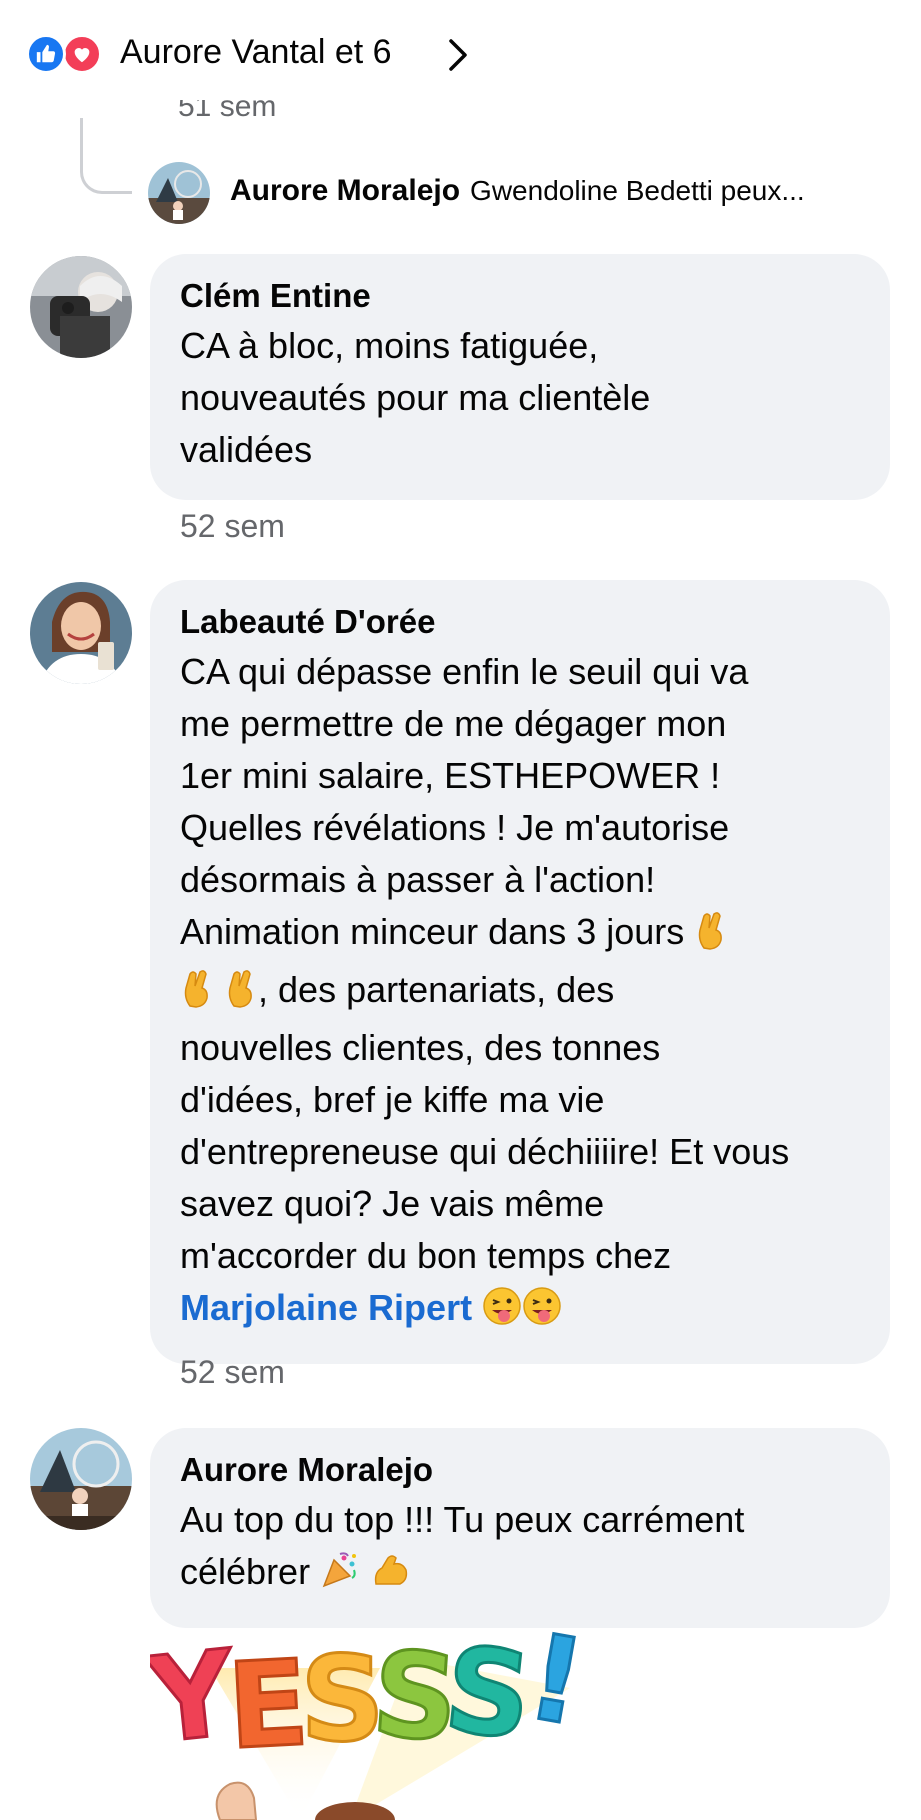 The height and width of the screenshot is (1820, 921). Describe the element at coordinates (418, 879) in the screenshot. I see `comment-line: désormais à passer à l'action!` at that location.